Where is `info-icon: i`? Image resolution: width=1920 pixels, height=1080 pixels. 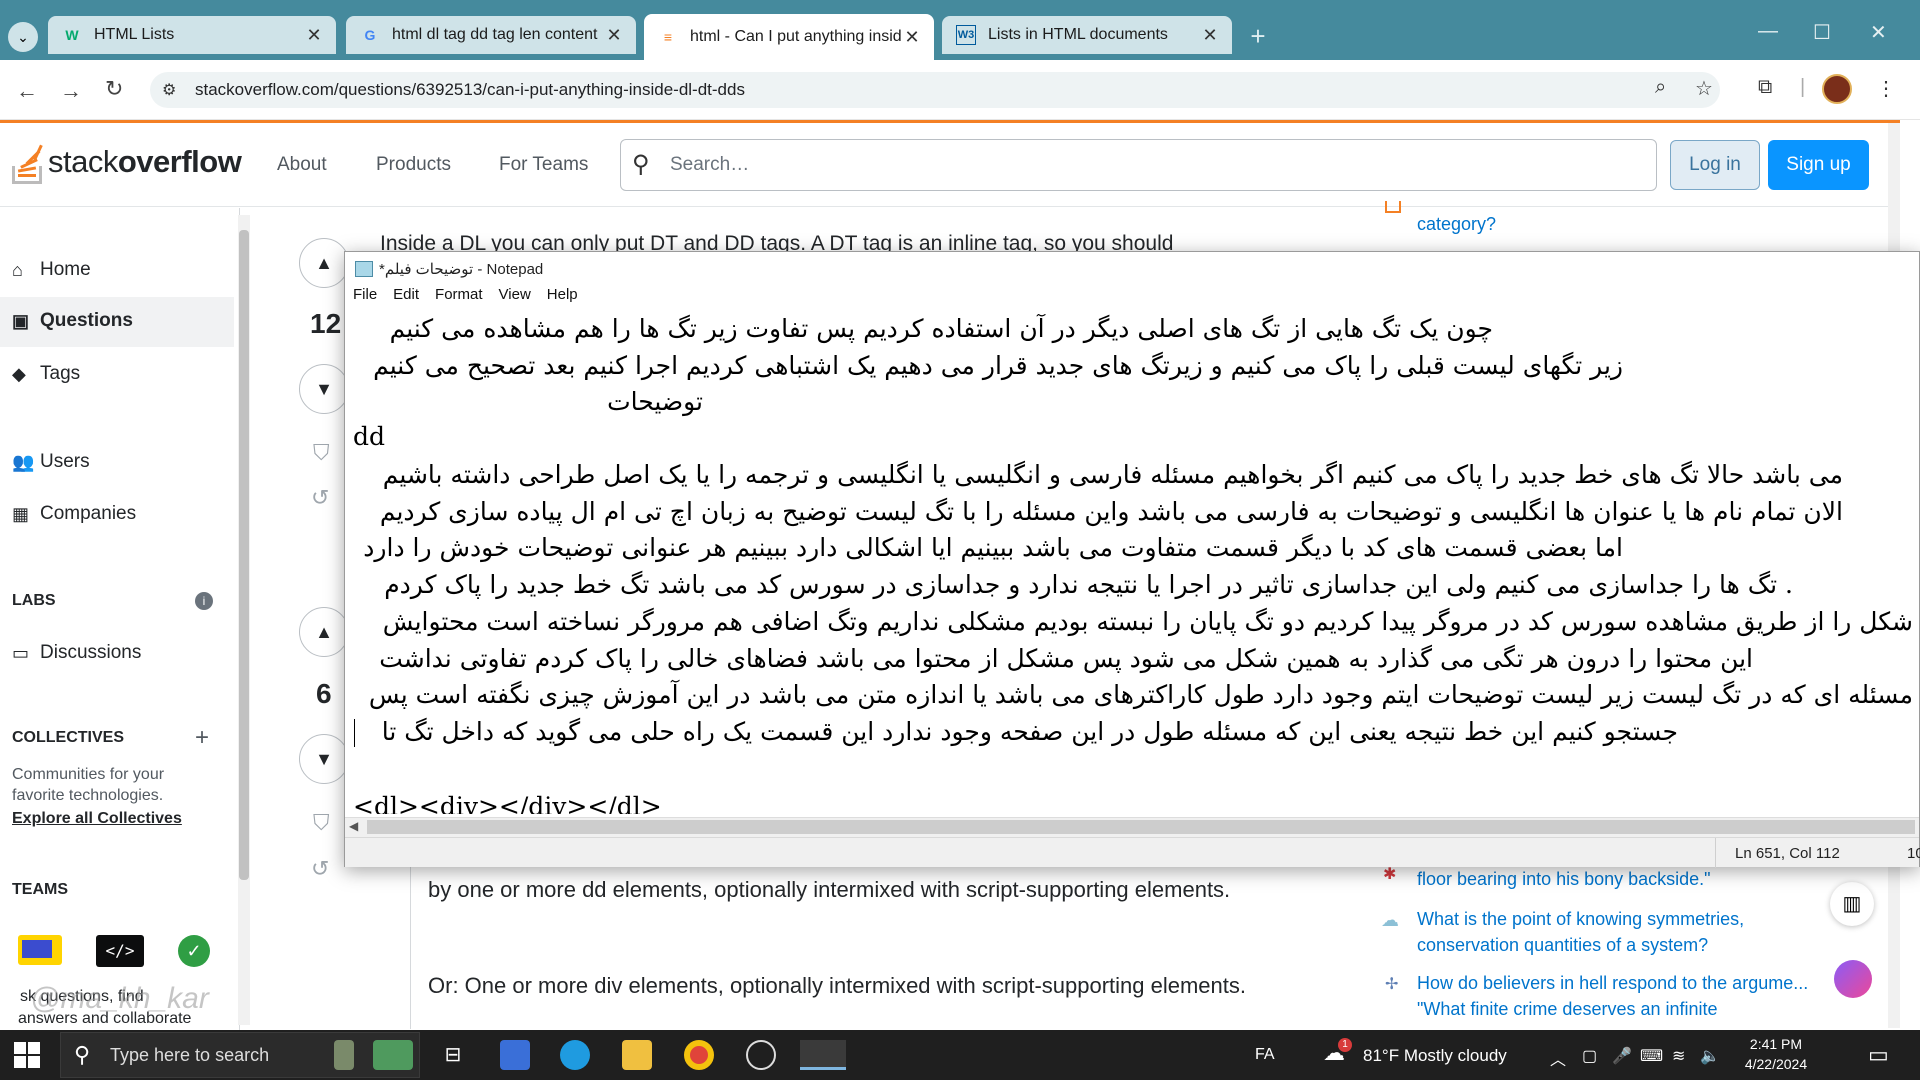 info-icon: i is located at coordinates (204, 601).